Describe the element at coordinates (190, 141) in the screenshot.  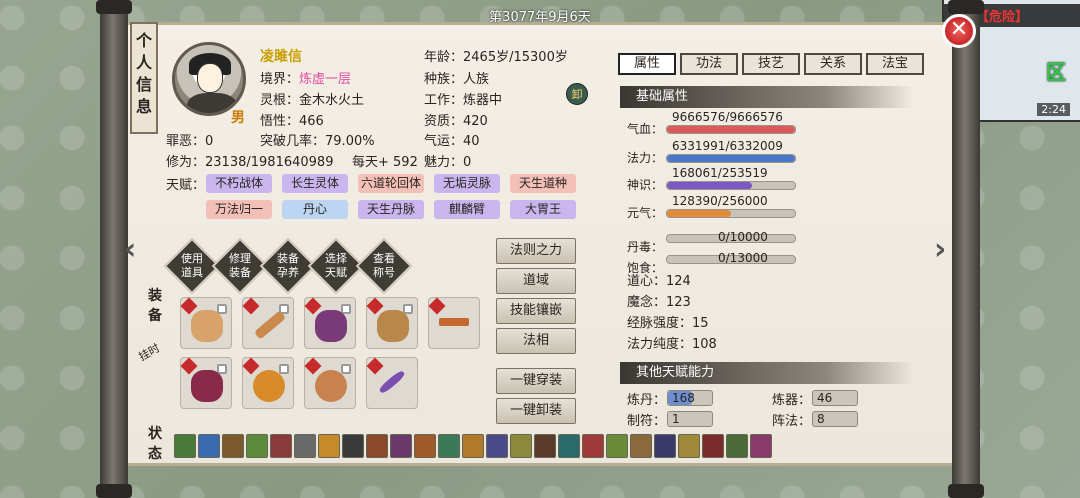
I see `sin-row: 罪恶：0` at that location.